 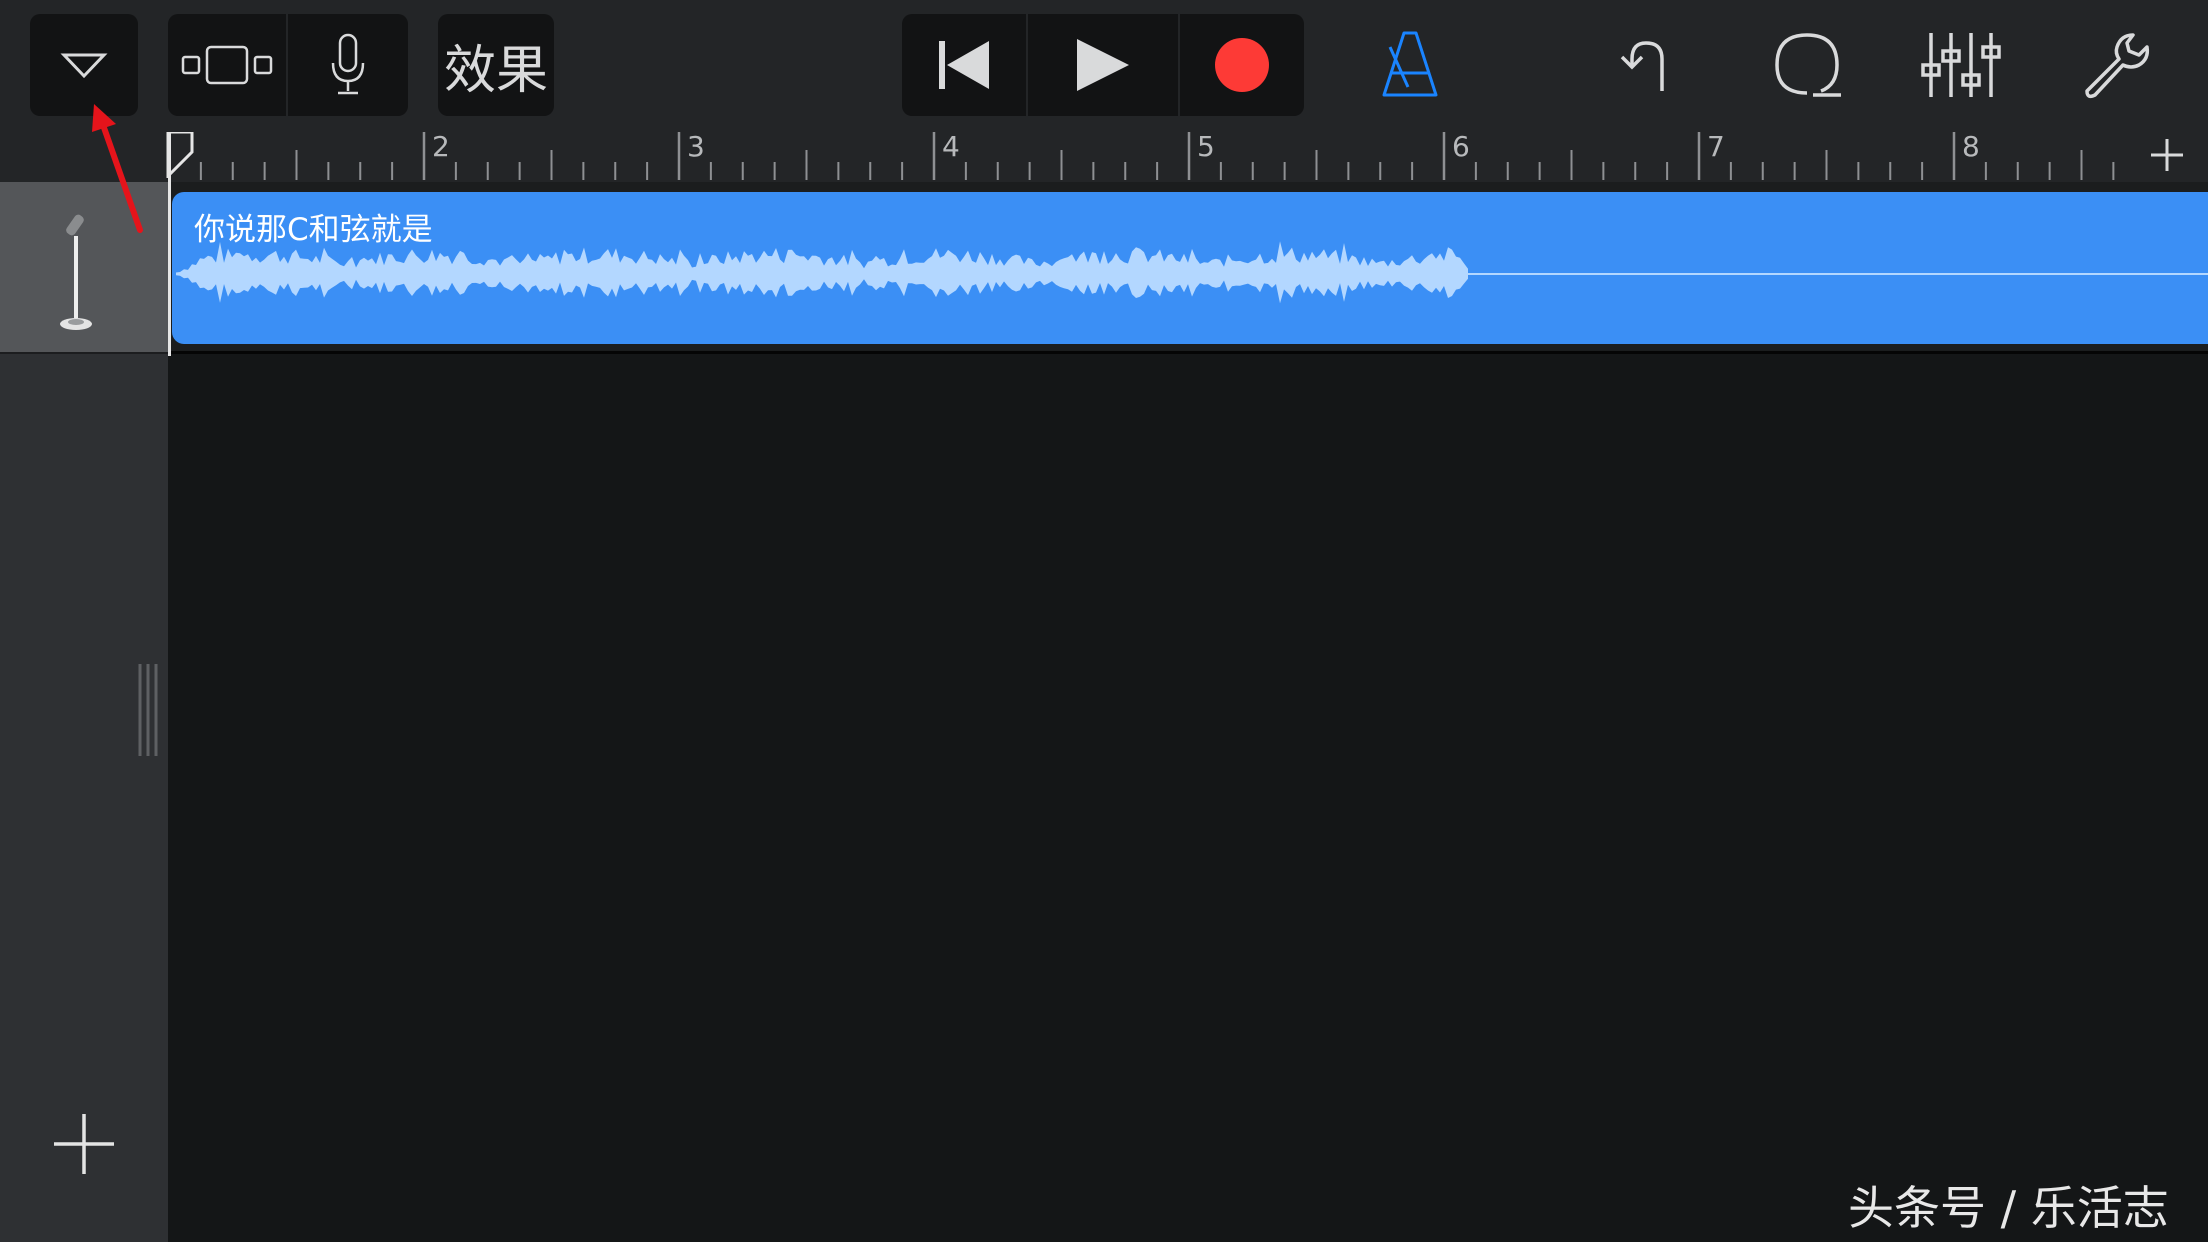 I want to click on track-instrument-button, so click(x=348, y=65).